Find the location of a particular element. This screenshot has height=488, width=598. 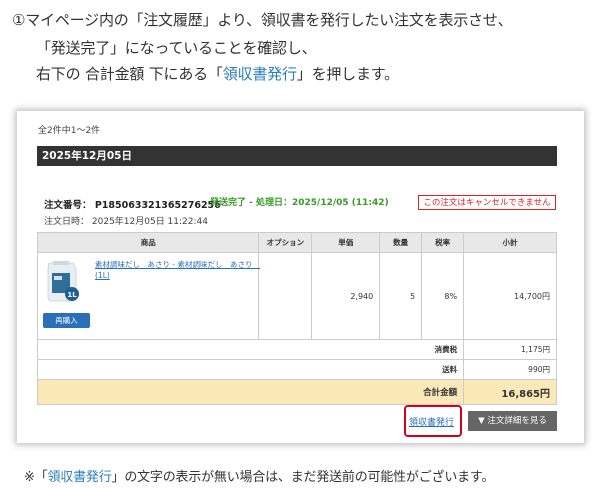

result-count: 全2件中1～2件 is located at coordinates (69, 131).